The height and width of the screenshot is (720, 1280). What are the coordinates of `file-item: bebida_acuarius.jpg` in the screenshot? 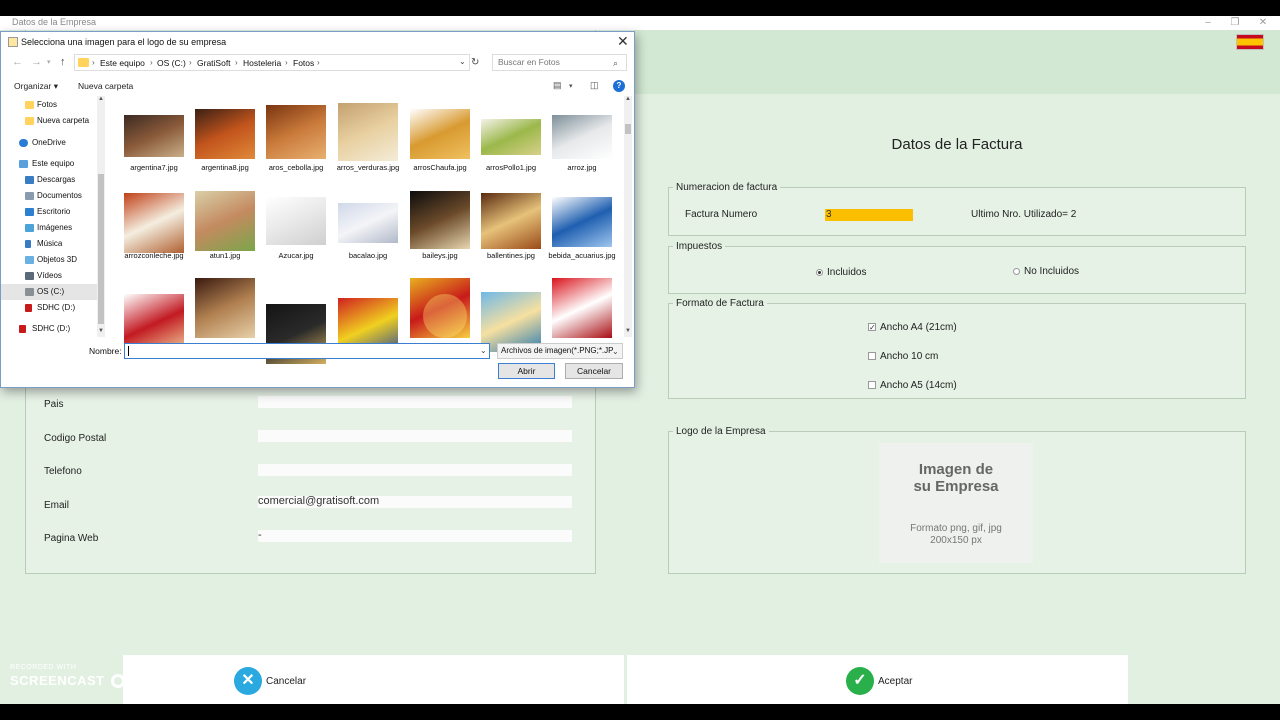 It's located at (582, 231).